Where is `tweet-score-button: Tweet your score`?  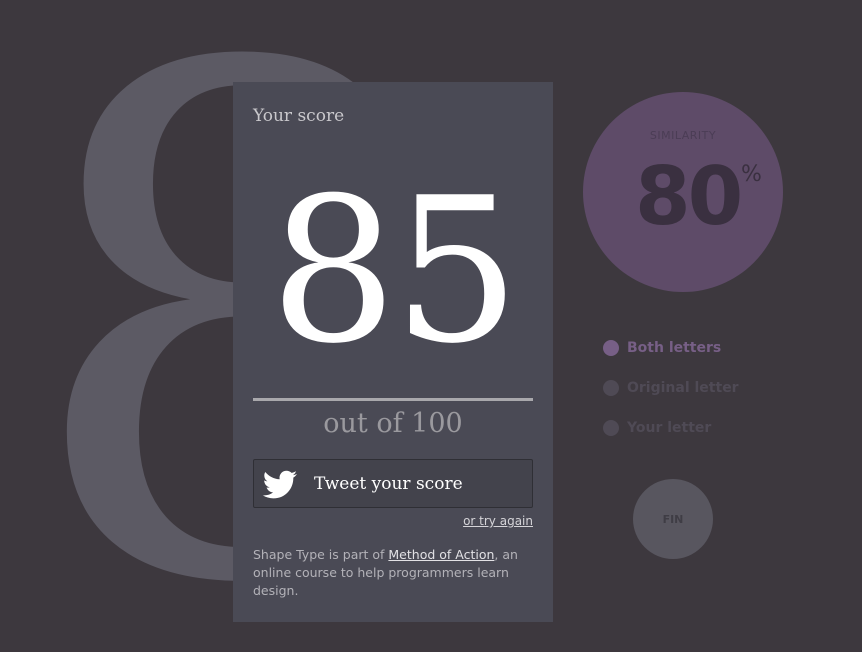 tweet-score-button: Tweet your score is located at coordinates (393, 483).